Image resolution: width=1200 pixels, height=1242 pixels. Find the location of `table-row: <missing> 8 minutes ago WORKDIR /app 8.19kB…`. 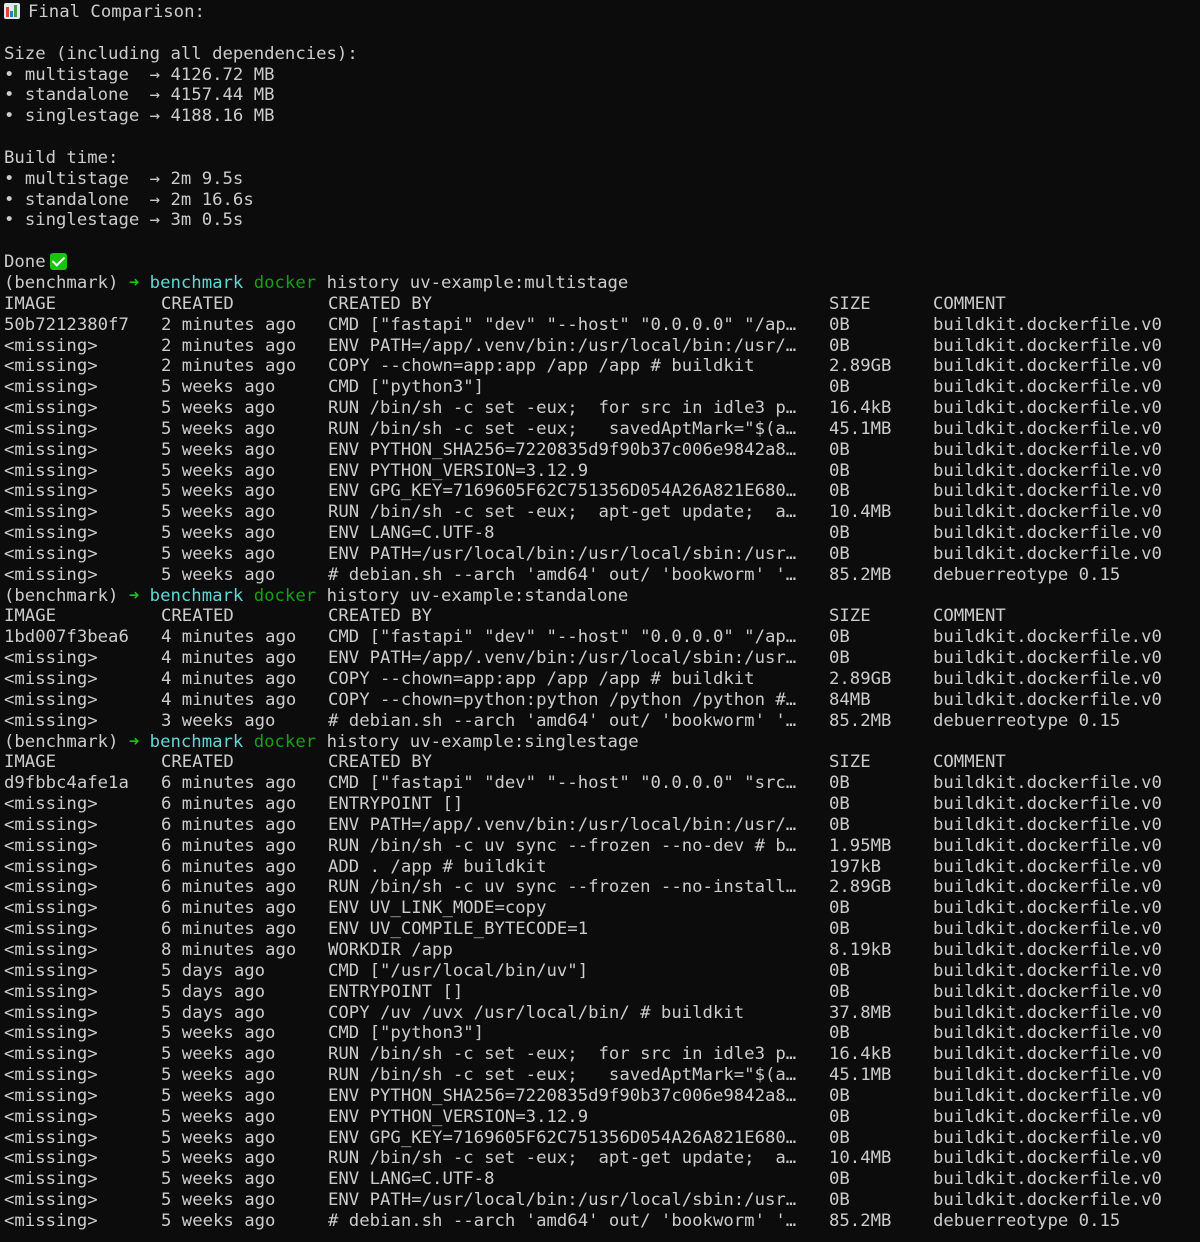

table-row: <missing> 8 minutes ago WORKDIR /app 8.19kB… is located at coordinates (602, 950).